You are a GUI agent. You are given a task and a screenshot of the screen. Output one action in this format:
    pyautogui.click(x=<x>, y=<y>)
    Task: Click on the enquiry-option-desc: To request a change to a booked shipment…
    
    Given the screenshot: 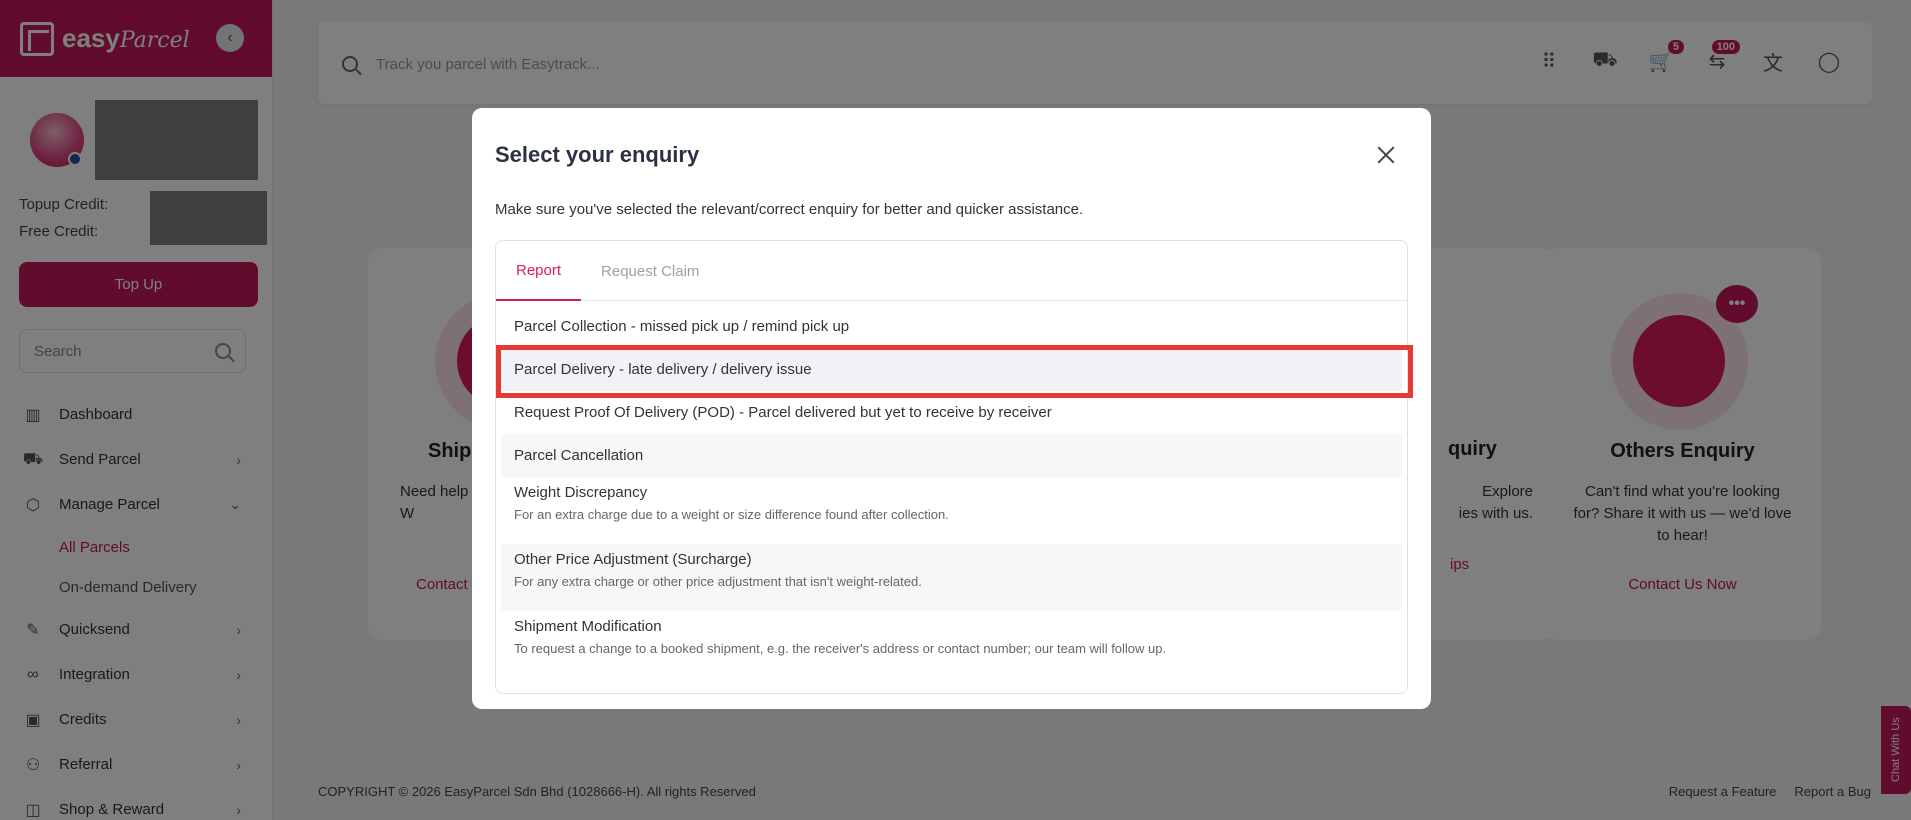 What is the action you would take?
    pyautogui.click(x=840, y=648)
    